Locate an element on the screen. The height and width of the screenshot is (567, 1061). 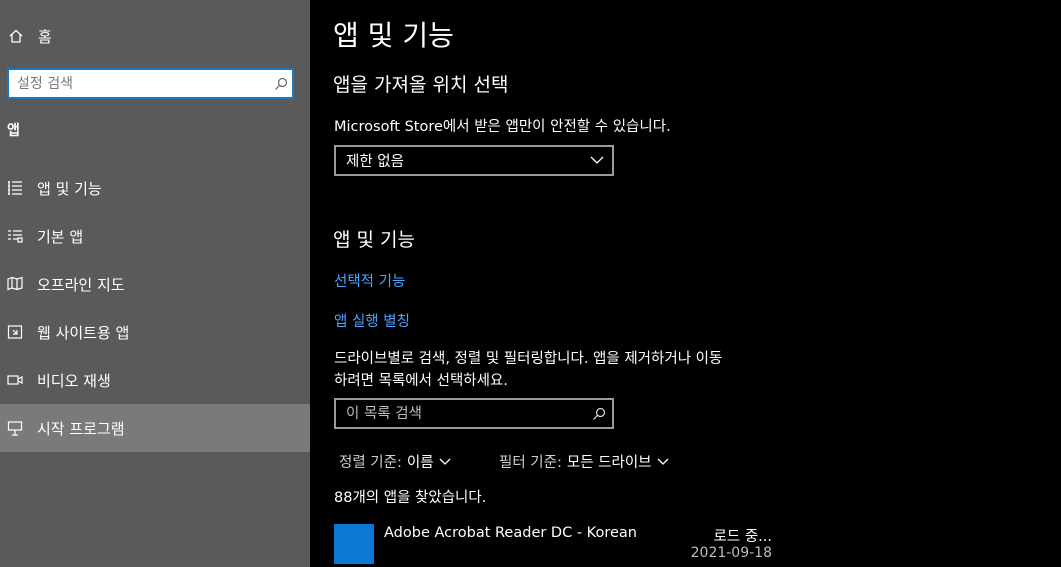
install-source-description: Microsoft Store에서 받은 앱만이 안전할 수 있습니다. is located at coordinates (502, 127).